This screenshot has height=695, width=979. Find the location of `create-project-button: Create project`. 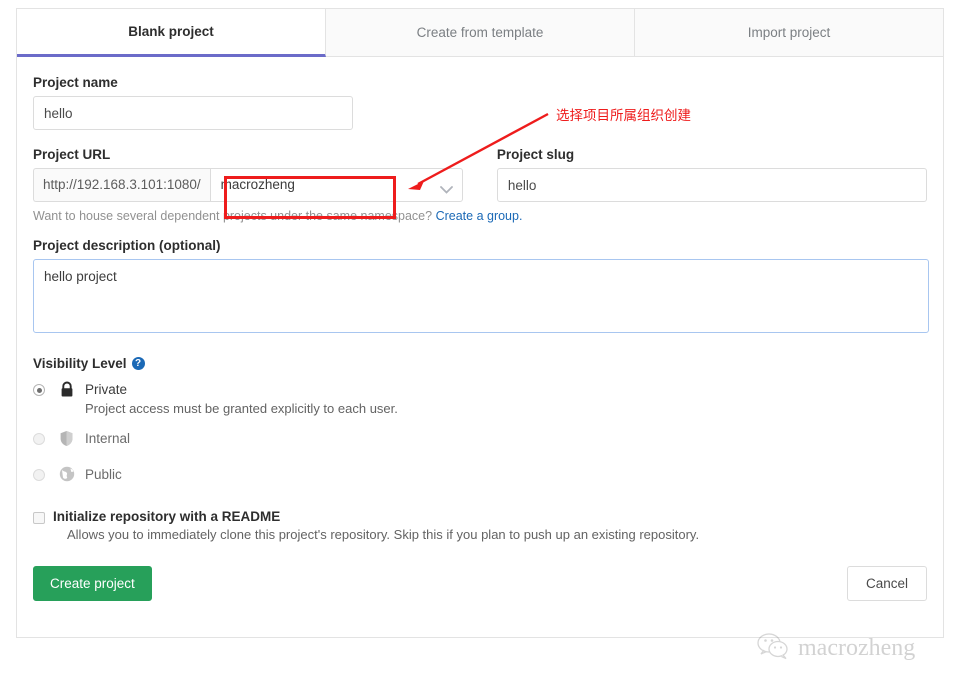

create-project-button: Create project is located at coordinates (92, 583).